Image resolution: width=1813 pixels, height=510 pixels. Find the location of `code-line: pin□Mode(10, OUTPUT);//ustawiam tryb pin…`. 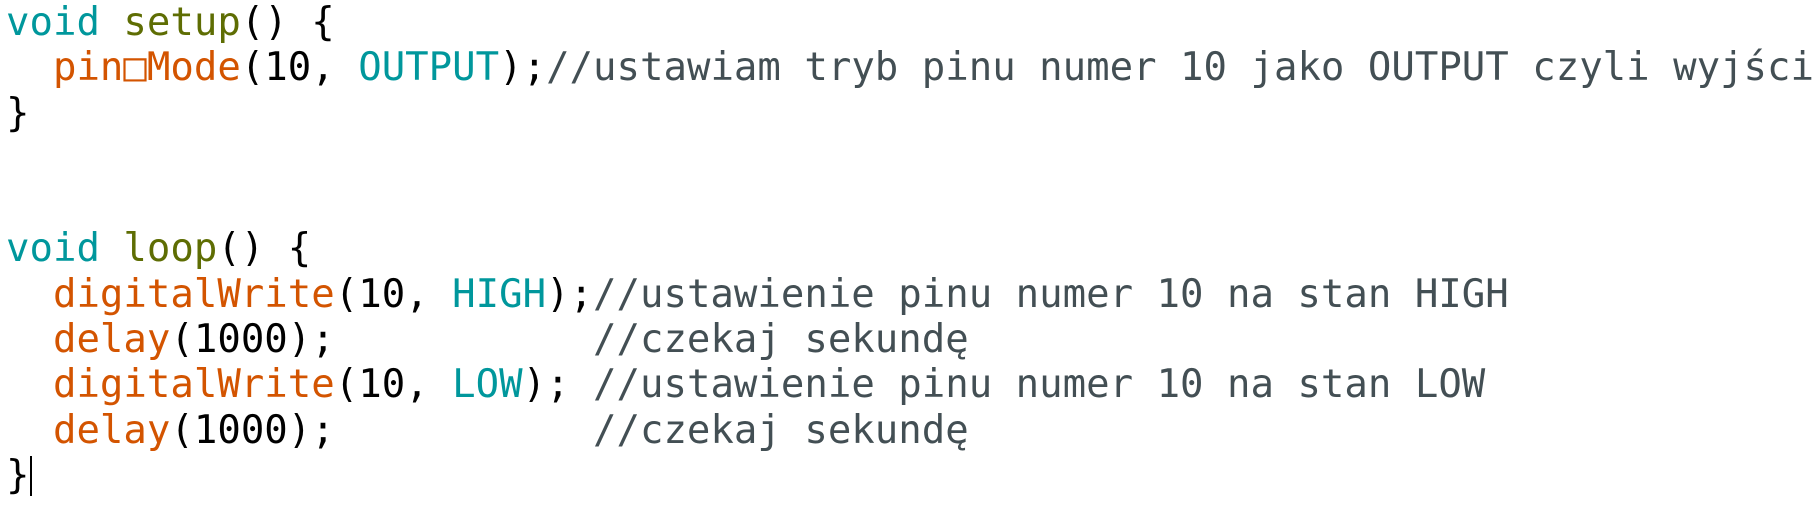

code-line: pin□Mode(10, OUTPUT);//ustawiam tryb pin… is located at coordinates (909, 67).